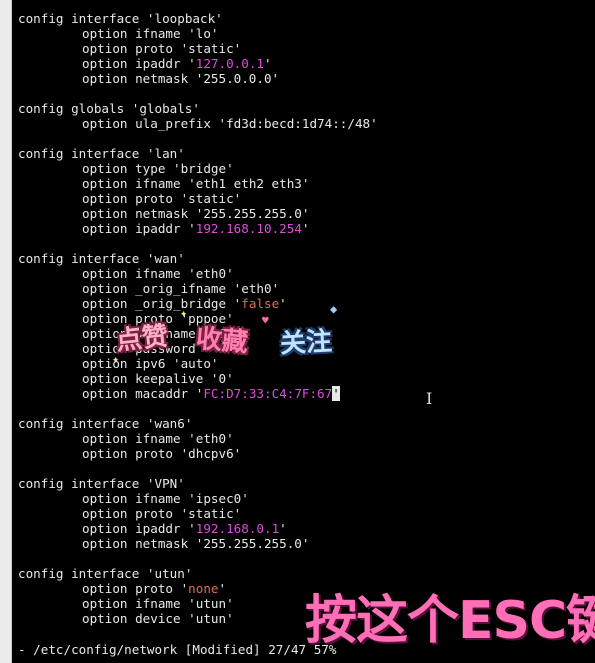 The width and height of the screenshot is (595, 663). I want to click on option-keyword: option macaddr, so click(139, 393).